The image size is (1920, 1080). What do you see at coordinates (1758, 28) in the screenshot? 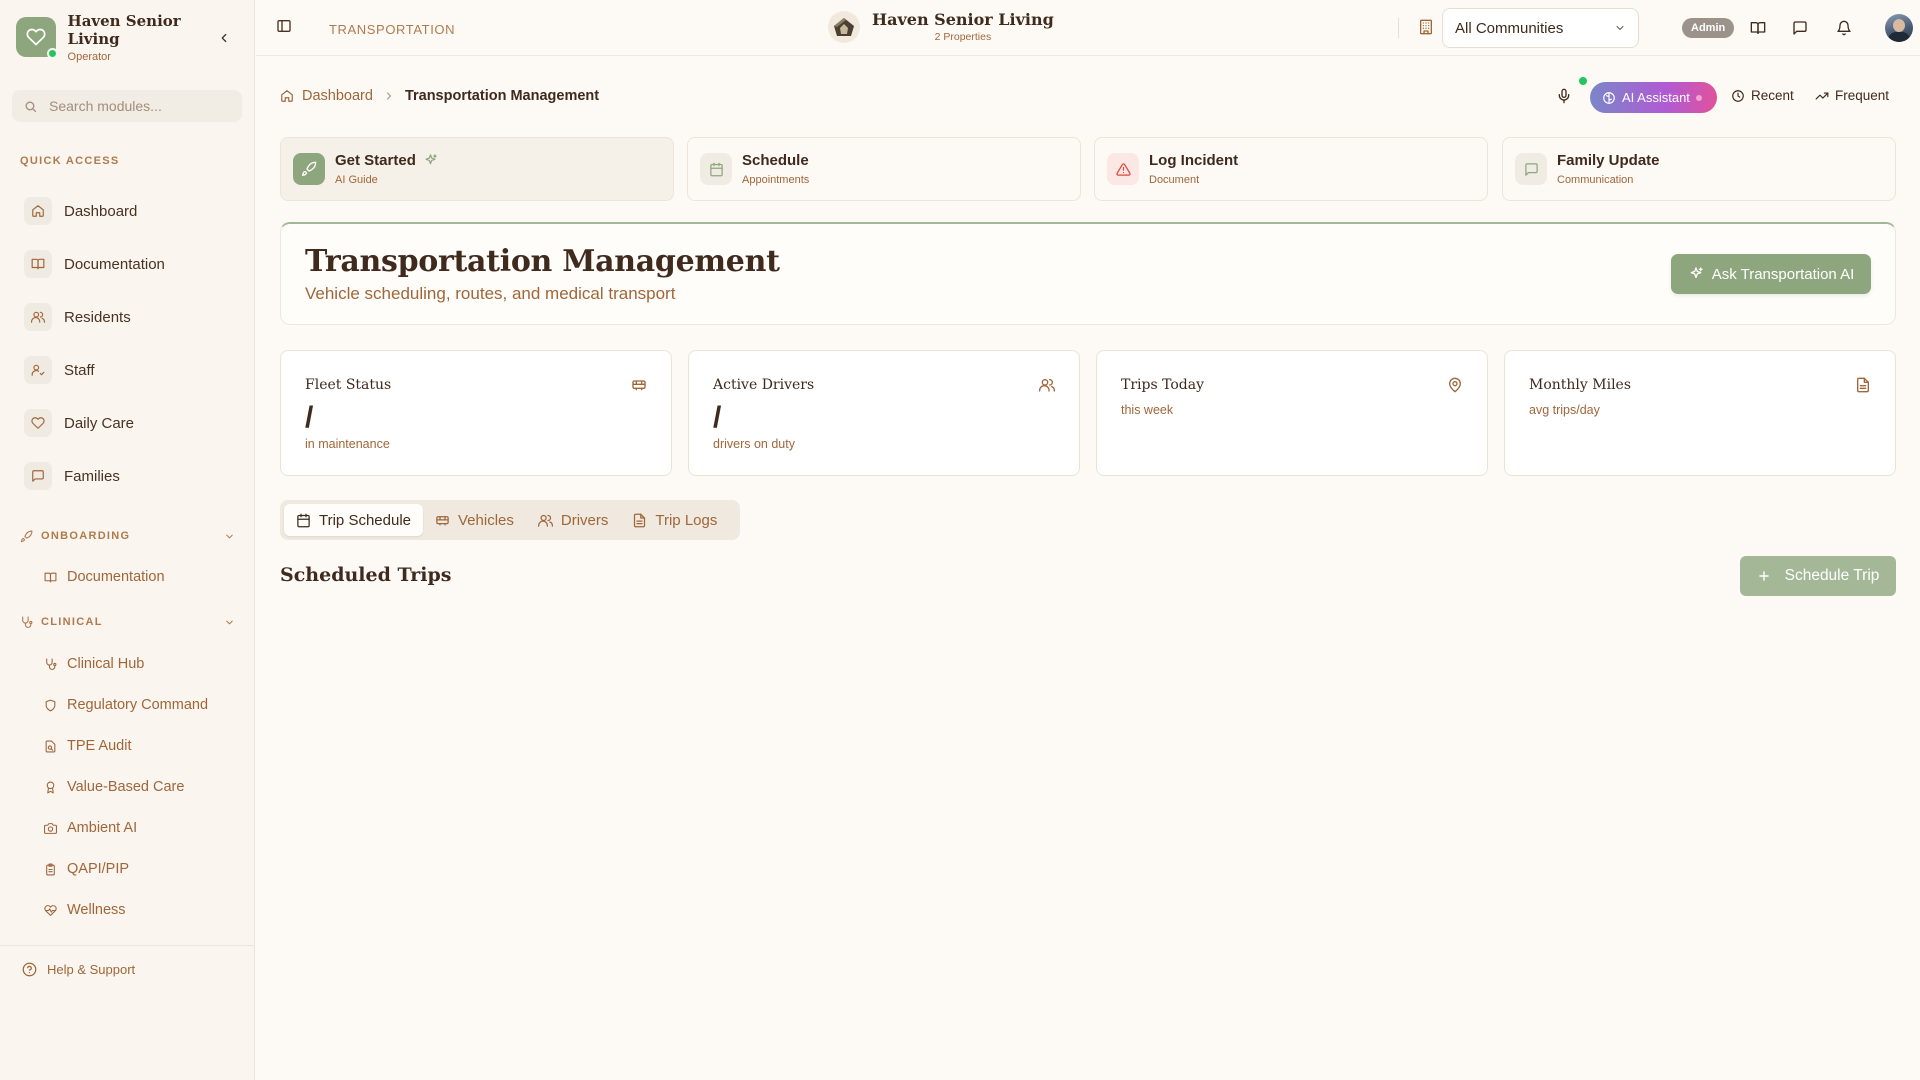
I see `book-open-icon` at bounding box center [1758, 28].